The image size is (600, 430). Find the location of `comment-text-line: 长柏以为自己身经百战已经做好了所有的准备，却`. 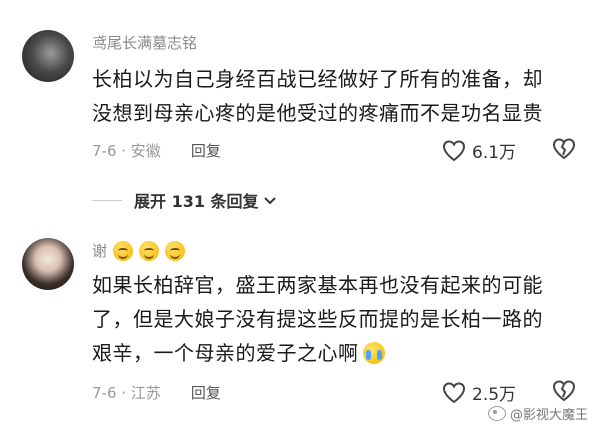

comment-text-line: 长柏以为自己身经百战已经做好了所有的准备，却 is located at coordinates (317, 79).